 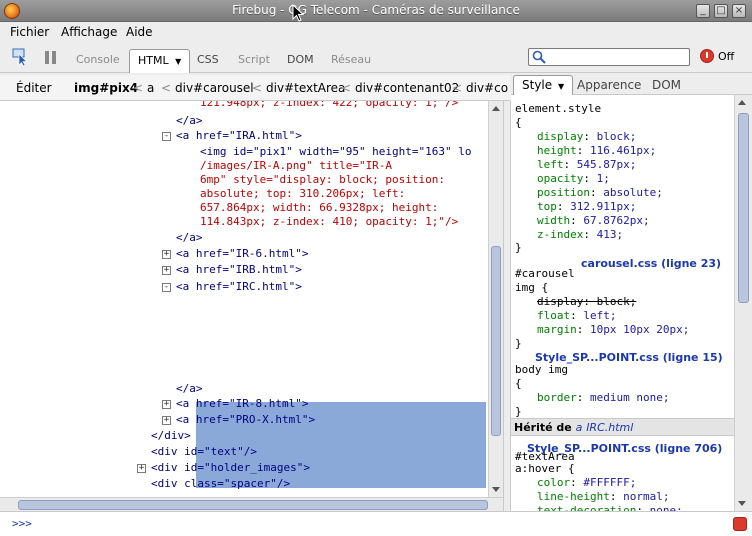 I want to click on css-property-value: #FFFFFF;, so click(x=609, y=482).